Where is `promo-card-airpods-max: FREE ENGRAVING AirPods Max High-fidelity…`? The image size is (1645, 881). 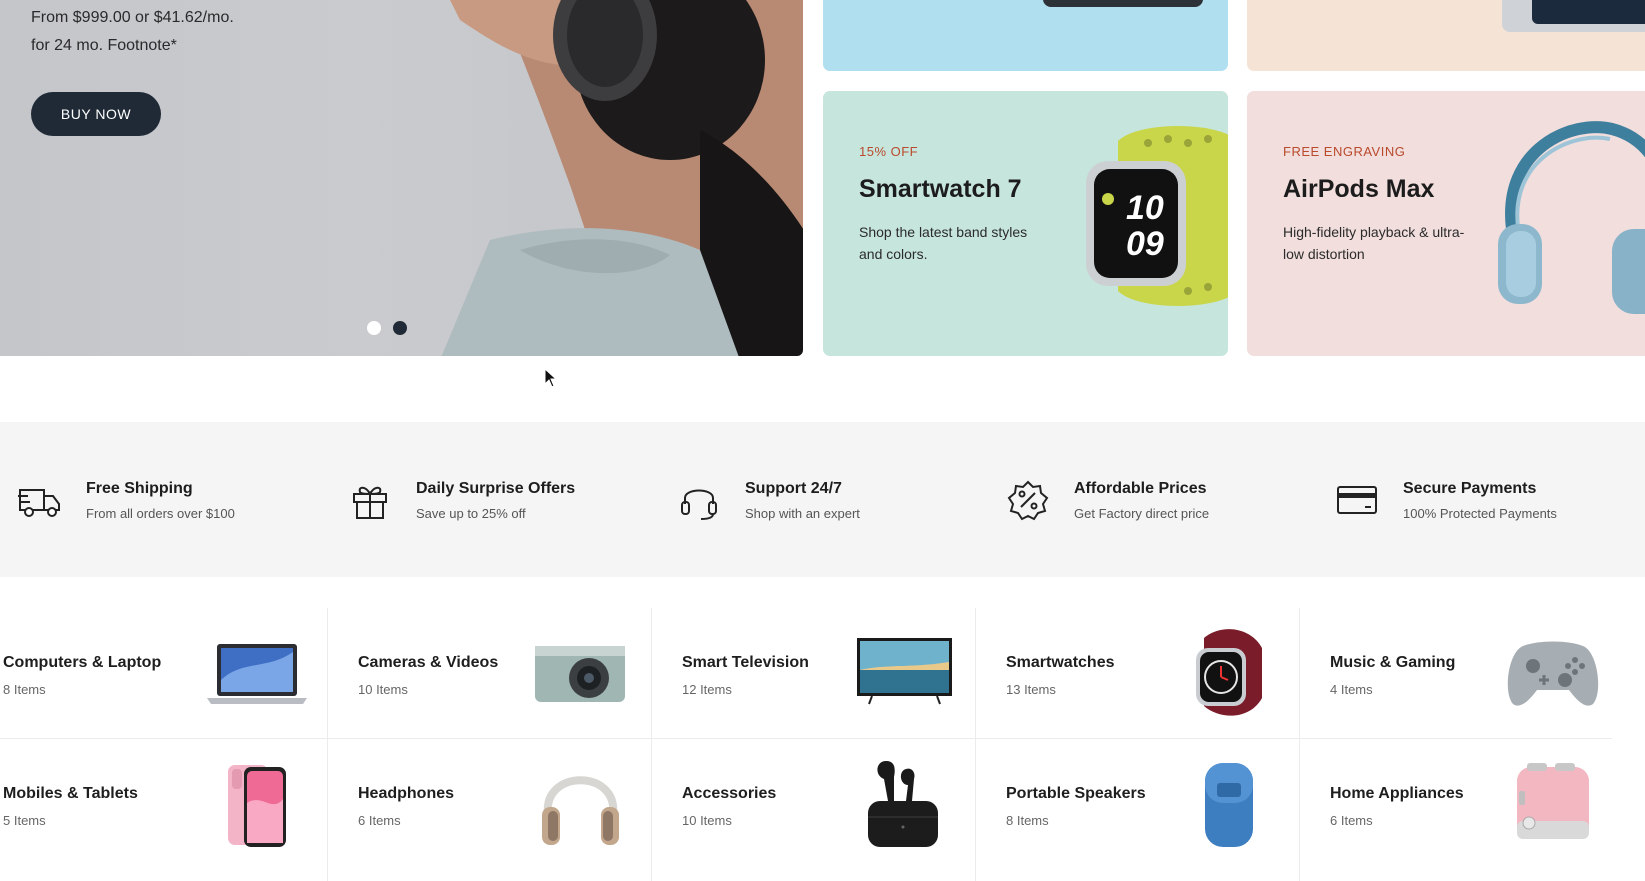 promo-card-airpods-max: FREE ENGRAVING AirPods Max High-fidelity… is located at coordinates (1446, 223).